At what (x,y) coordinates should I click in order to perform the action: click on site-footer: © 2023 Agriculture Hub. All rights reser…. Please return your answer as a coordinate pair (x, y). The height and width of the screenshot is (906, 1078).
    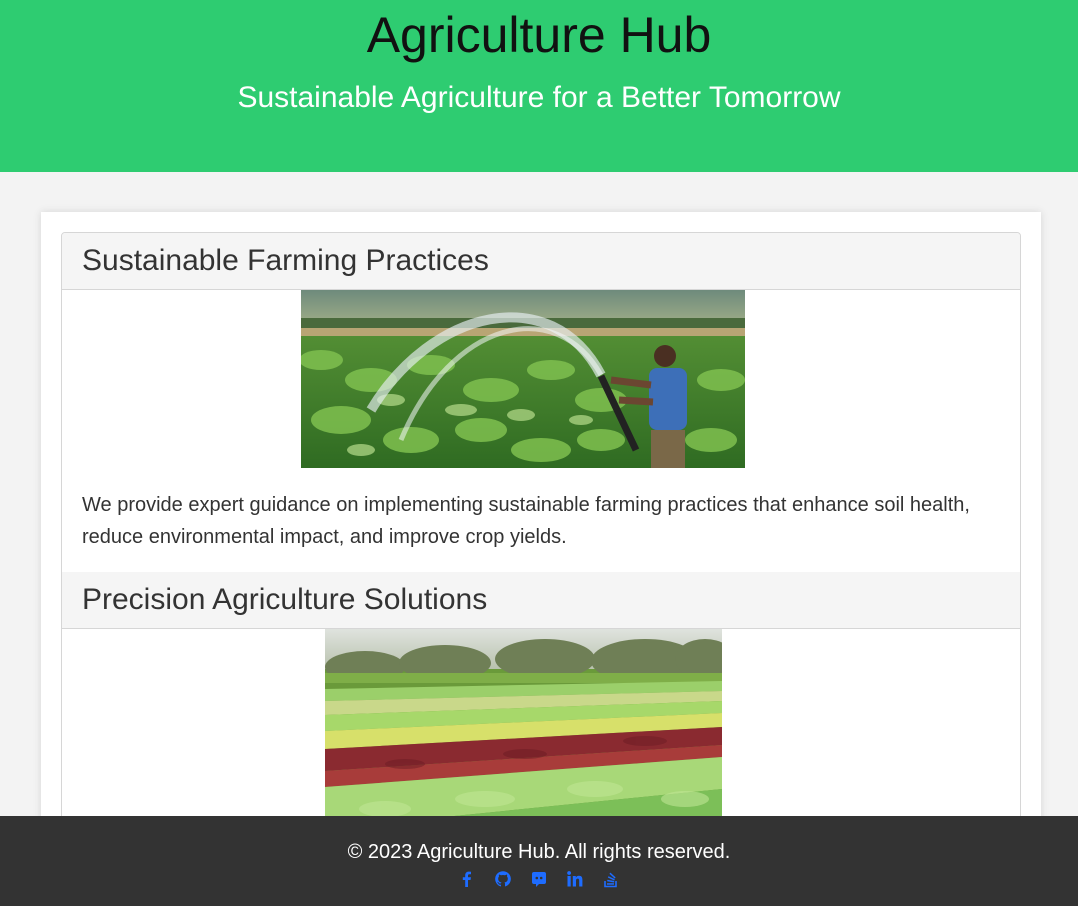
    Looking at the image, I should click on (539, 861).